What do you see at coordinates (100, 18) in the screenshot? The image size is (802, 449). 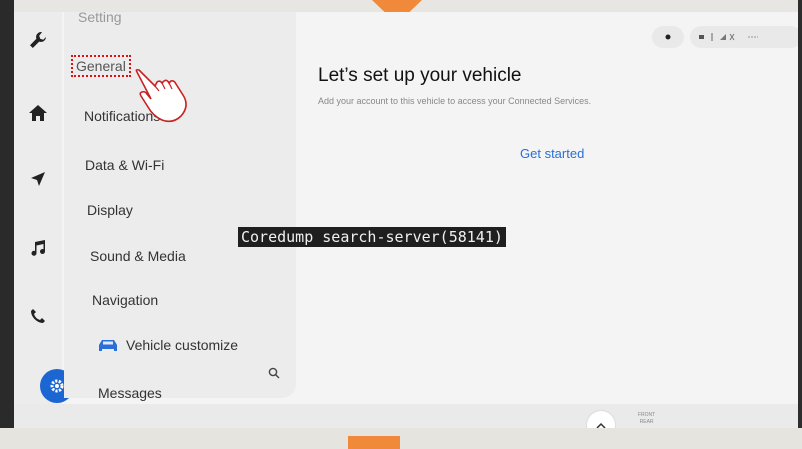 I see `menu-title: Setting` at bounding box center [100, 18].